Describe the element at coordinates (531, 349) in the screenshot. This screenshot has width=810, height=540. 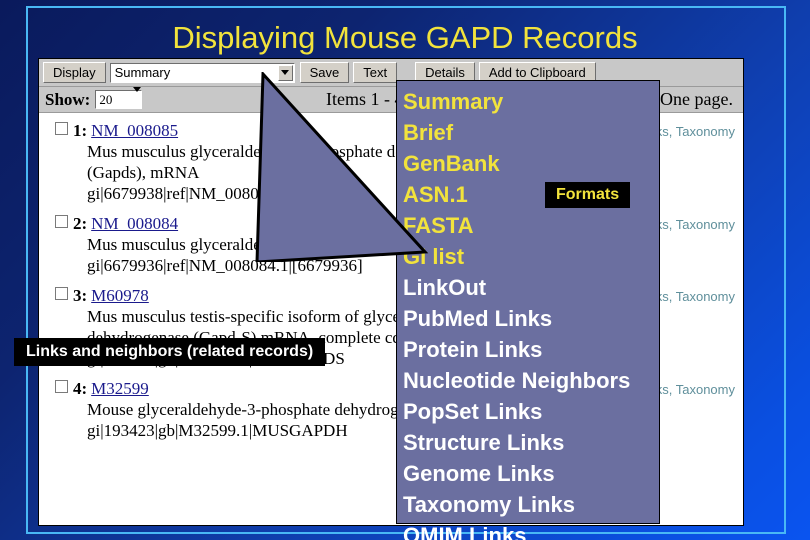
I see `menu-item-protein-links: Protein Links` at that location.